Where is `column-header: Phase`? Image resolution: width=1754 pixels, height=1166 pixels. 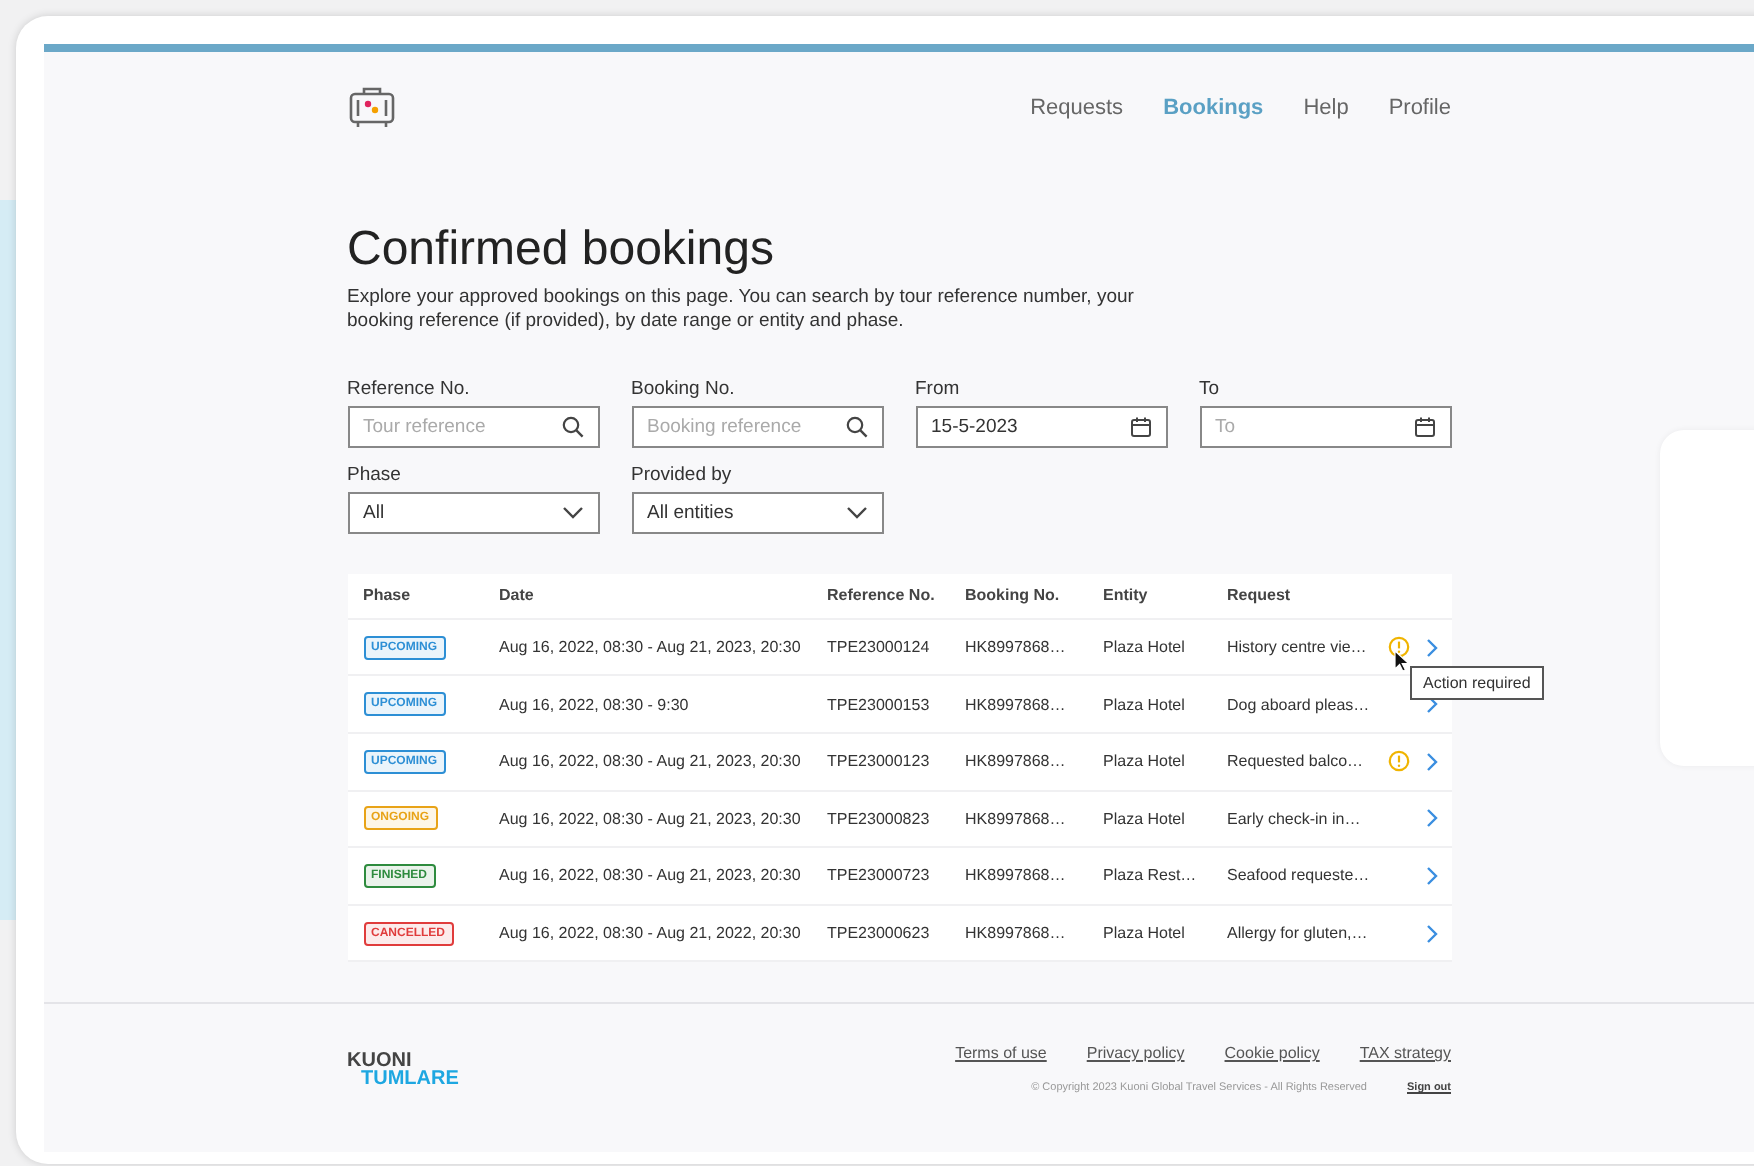
column-header: Phase is located at coordinates (388, 595).